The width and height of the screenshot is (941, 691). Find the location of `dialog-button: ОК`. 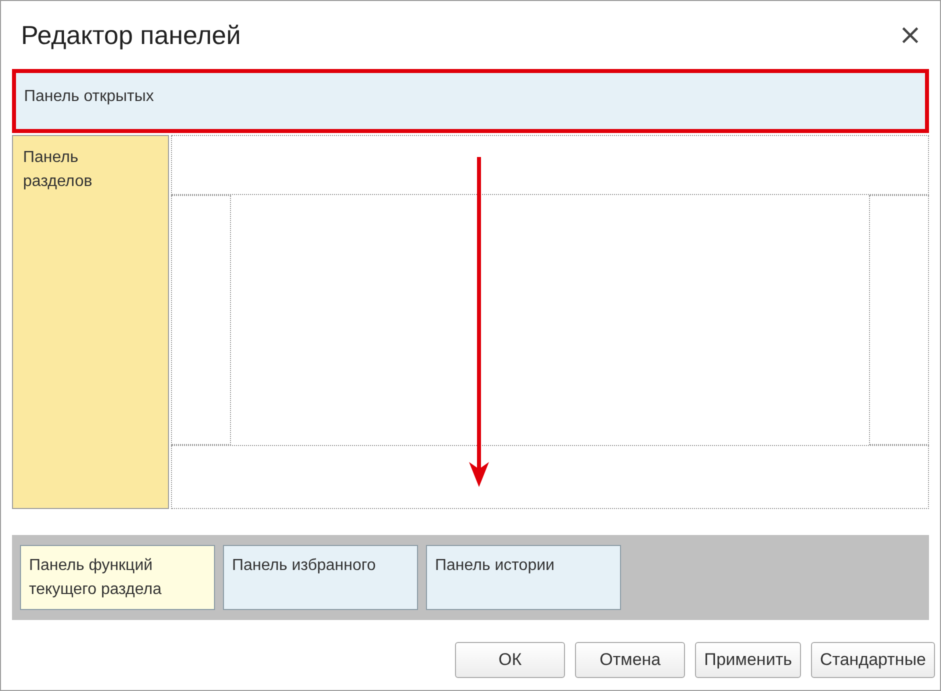

dialog-button: ОК is located at coordinates (510, 660).